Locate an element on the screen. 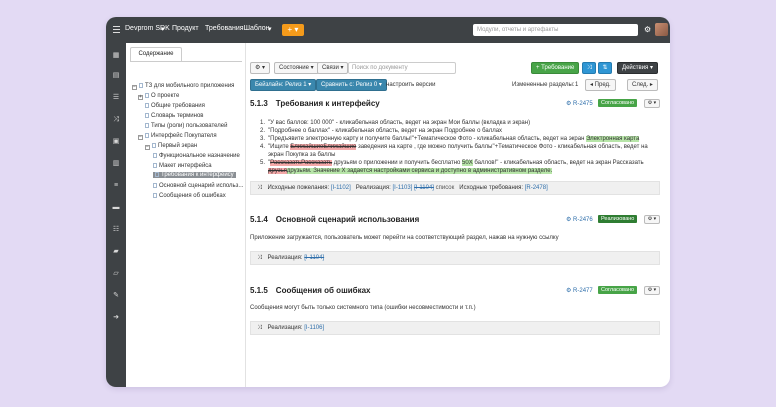  sort-icon: ⇅ is located at coordinates (605, 68).